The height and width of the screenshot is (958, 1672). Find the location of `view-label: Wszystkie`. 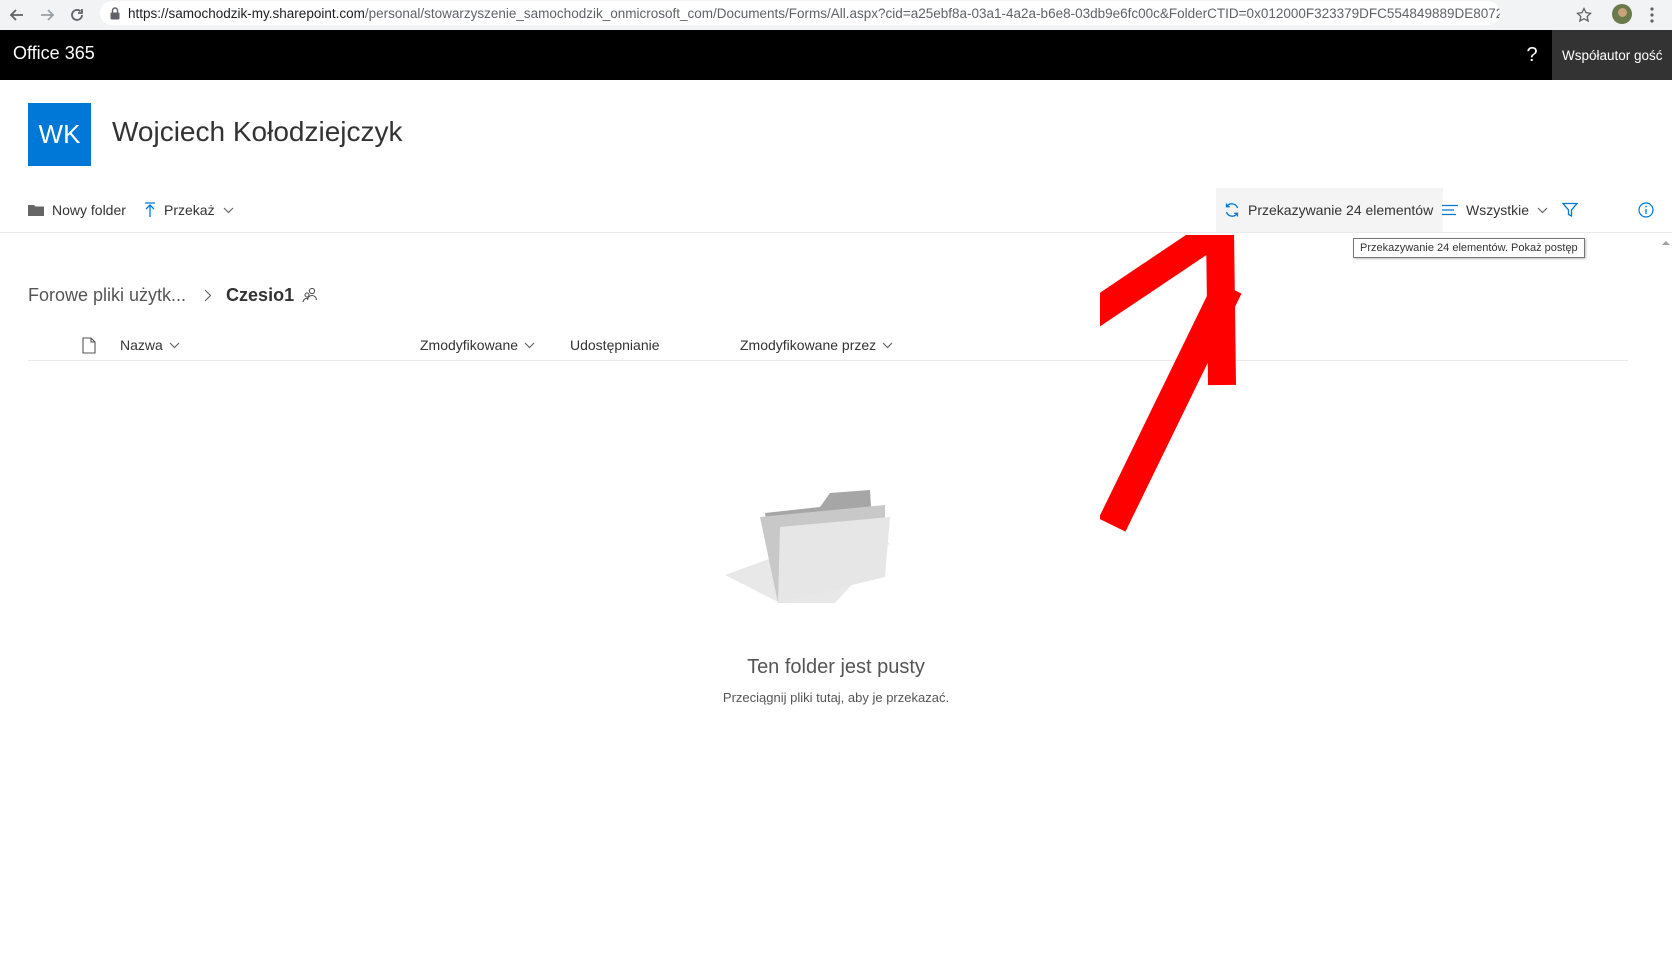

view-label: Wszystkie is located at coordinates (1497, 210).